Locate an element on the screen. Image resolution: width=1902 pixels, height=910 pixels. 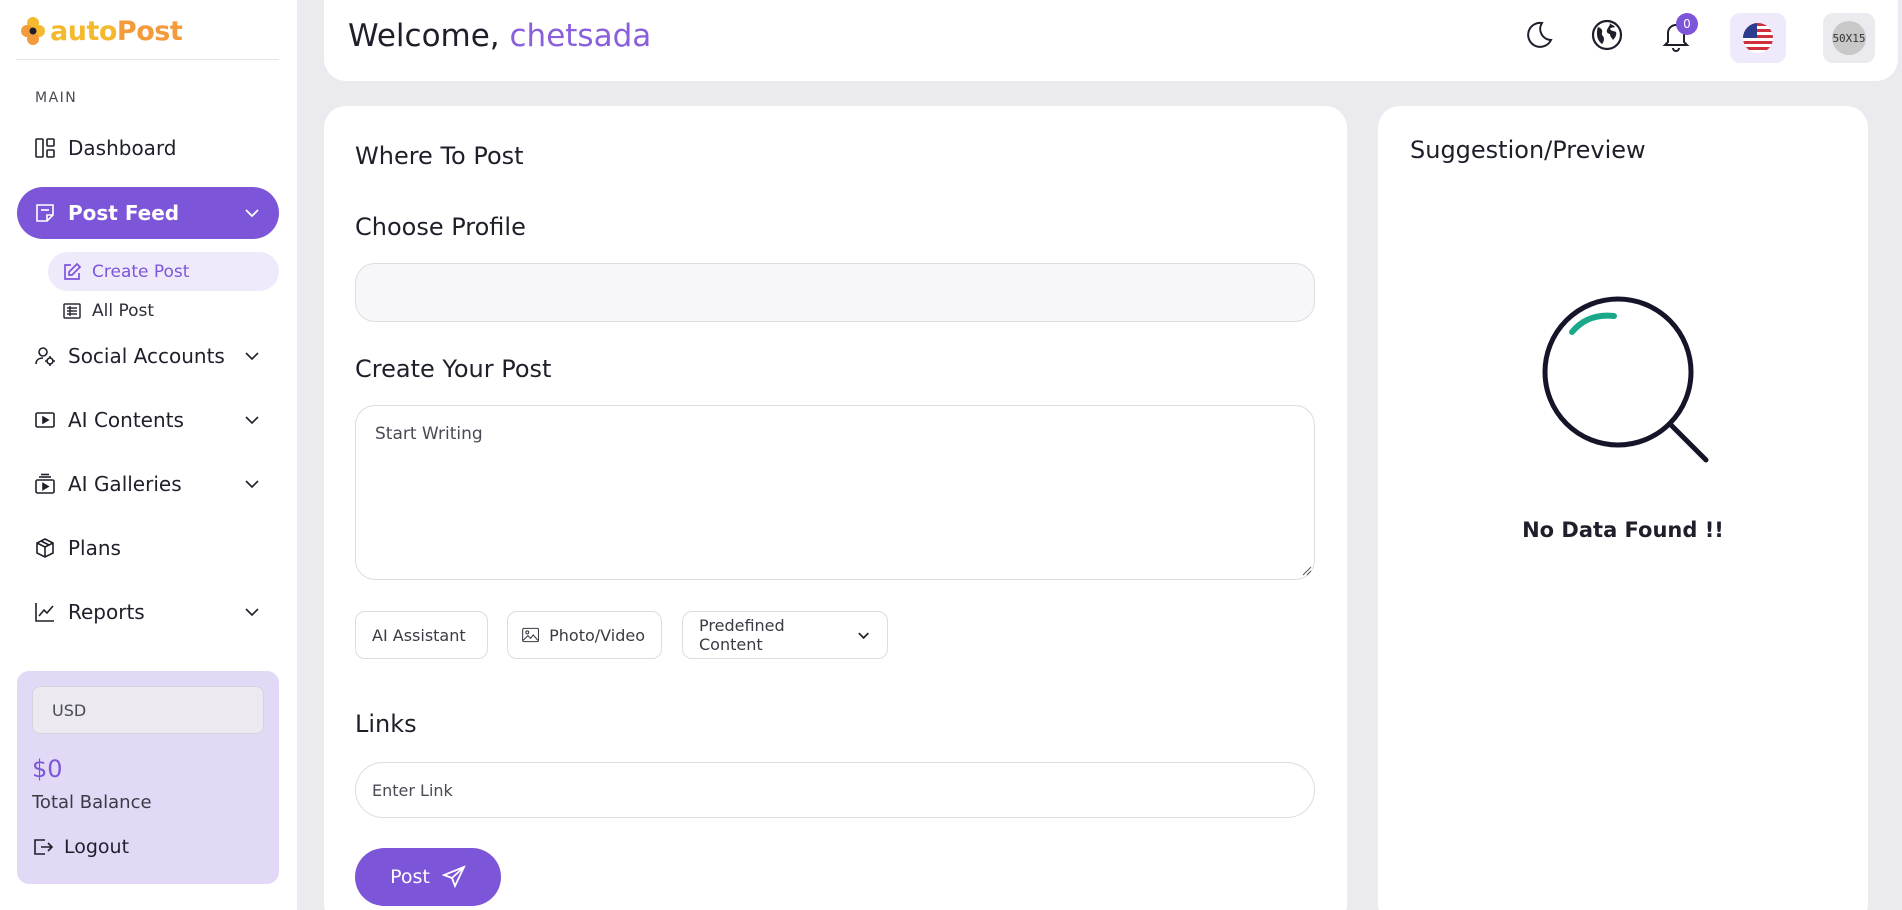
language-flag-button is located at coordinates (1758, 38).